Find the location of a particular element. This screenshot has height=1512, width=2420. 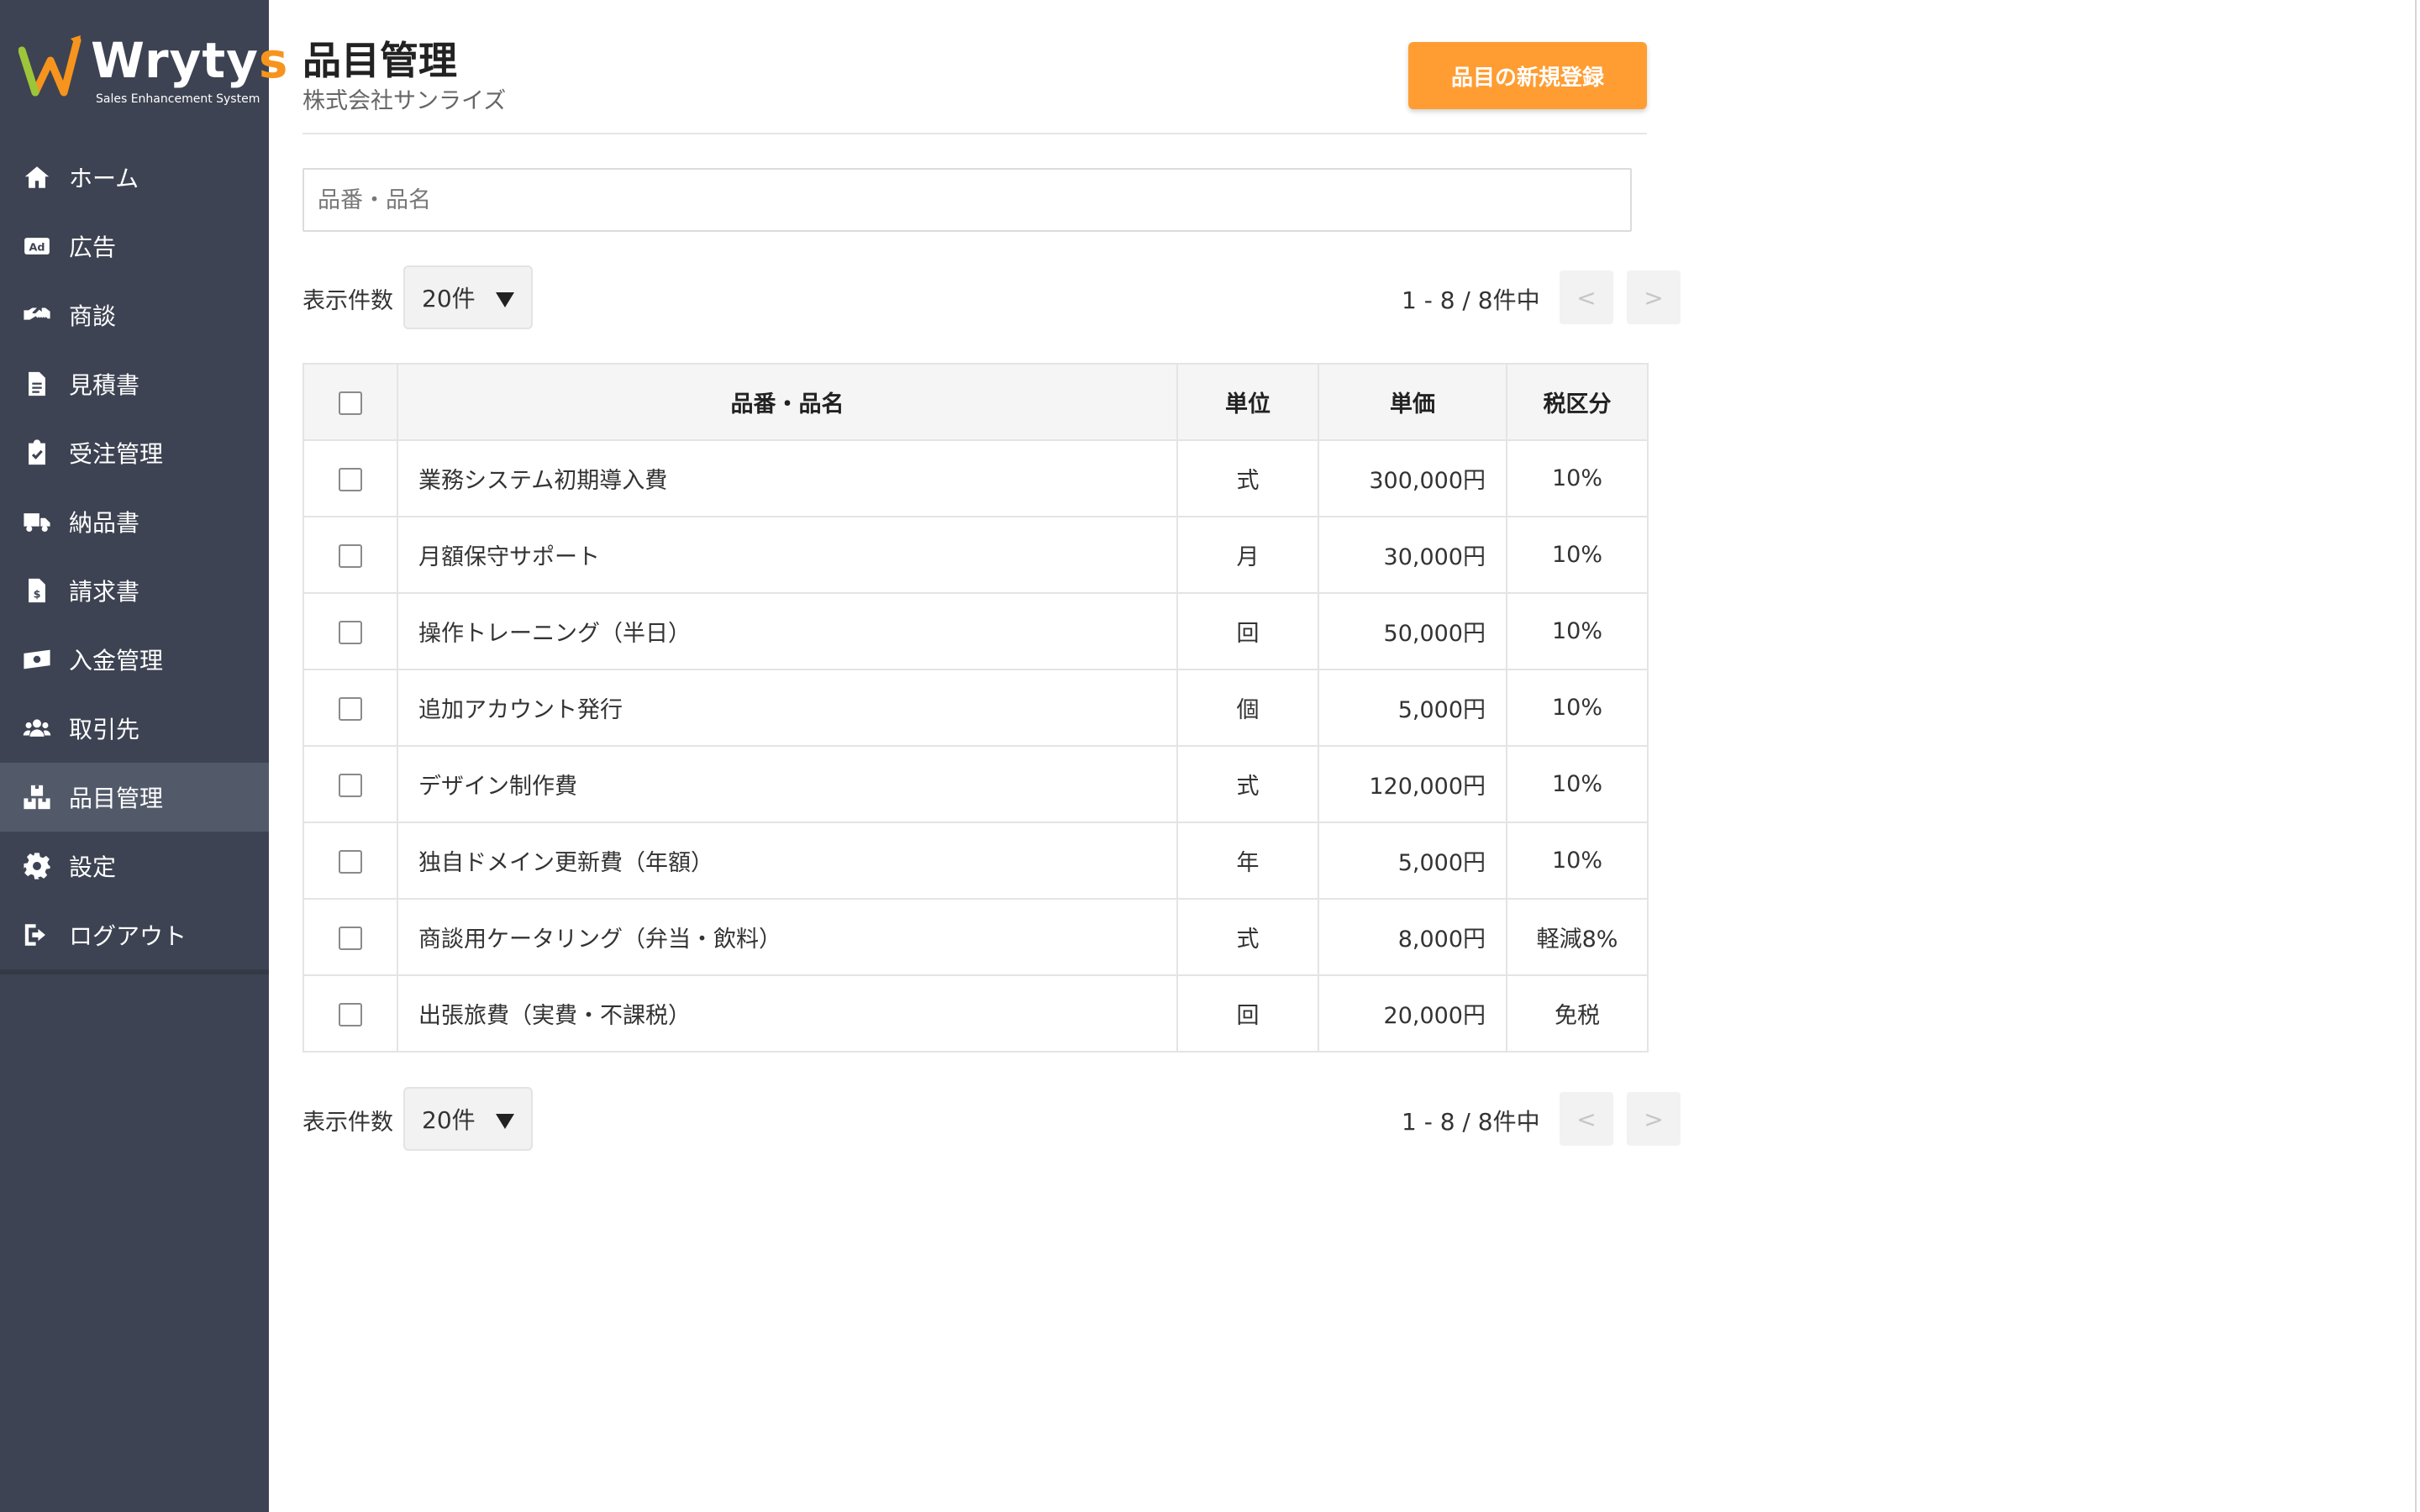

pagination-top: 表示件数 20件 1 - 8 / 8件中 < > is located at coordinates (992, 298).